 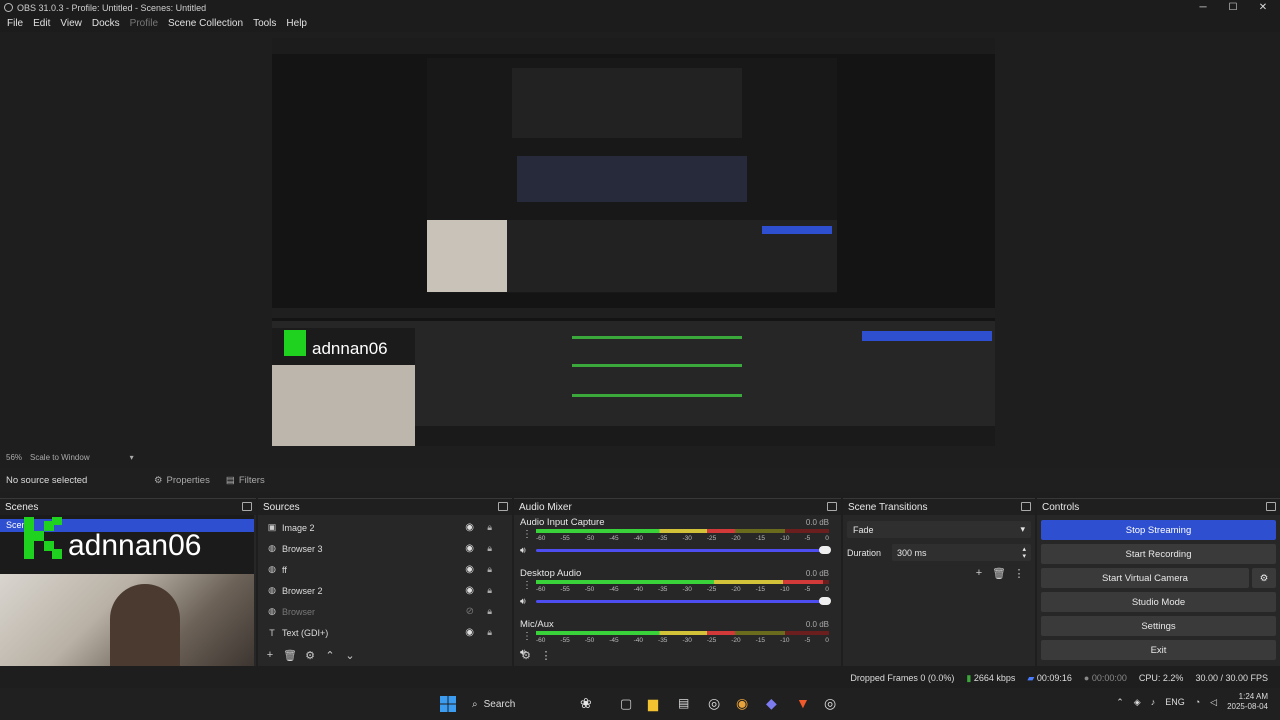 I want to click on source-item: ◍ ff ◉ 🔒︎, so click(x=385, y=569).